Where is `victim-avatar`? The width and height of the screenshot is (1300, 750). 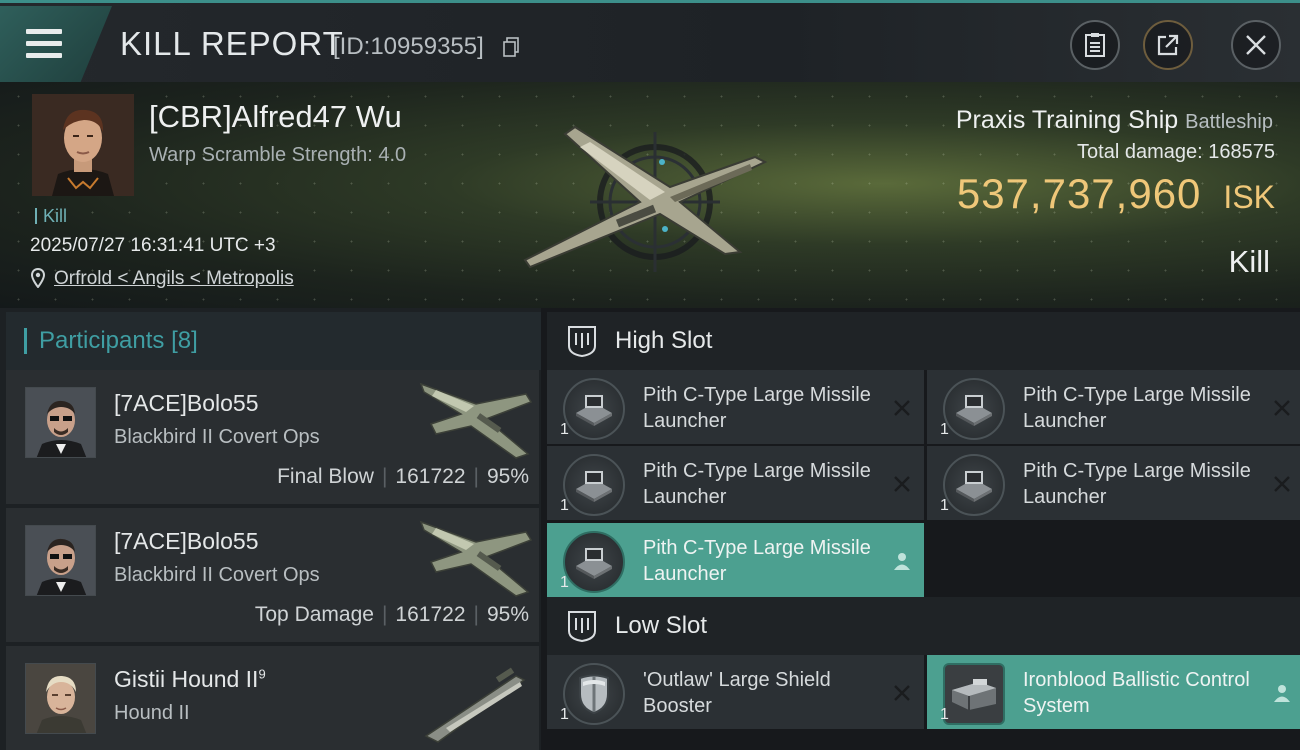 victim-avatar is located at coordinates (83, 145).